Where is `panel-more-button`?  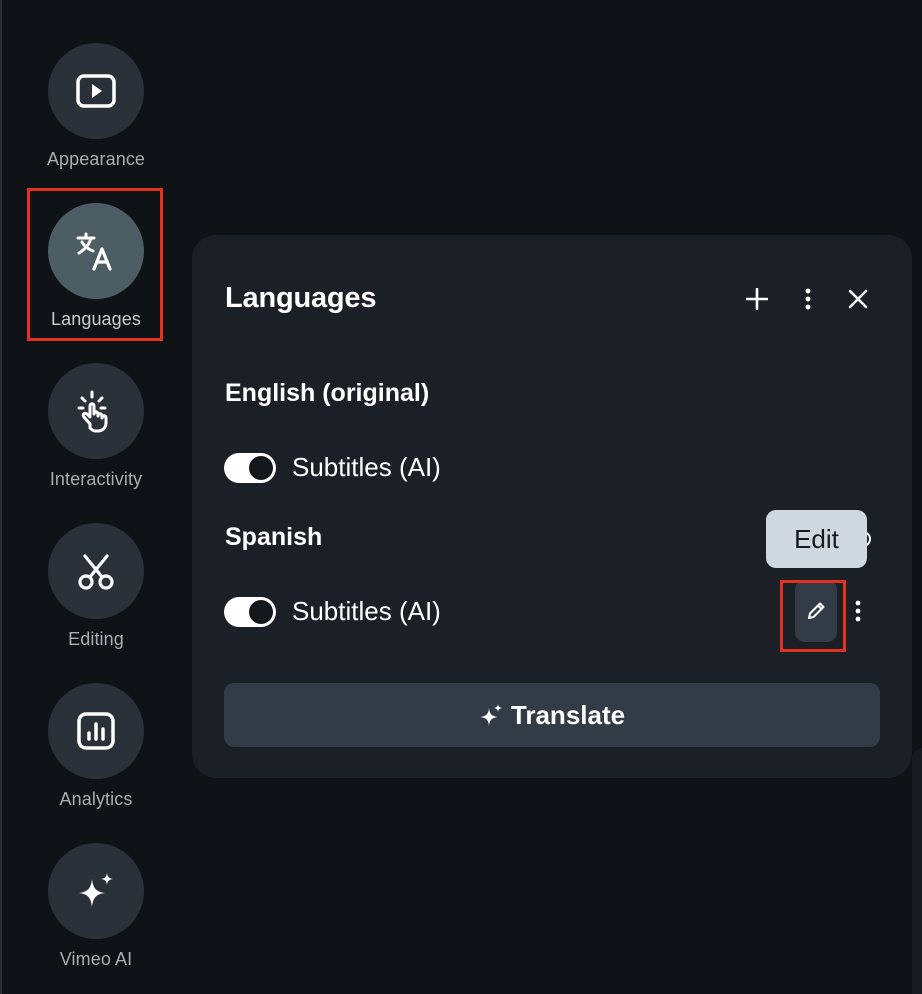 panel-more-button is located at coordinates (808, 299).